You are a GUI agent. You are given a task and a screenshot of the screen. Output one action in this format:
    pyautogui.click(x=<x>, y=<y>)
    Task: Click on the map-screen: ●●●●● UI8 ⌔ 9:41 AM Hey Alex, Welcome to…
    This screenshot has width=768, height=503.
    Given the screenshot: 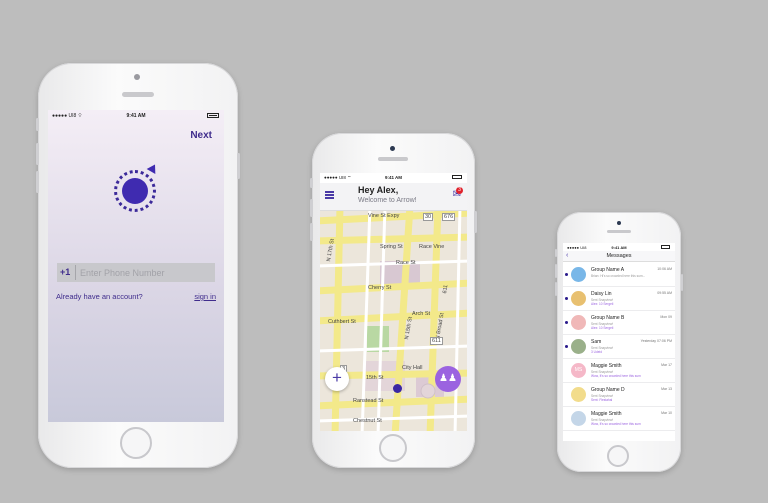 What is the action you would take?
    pyautogui.click(x=393, y=302)
    